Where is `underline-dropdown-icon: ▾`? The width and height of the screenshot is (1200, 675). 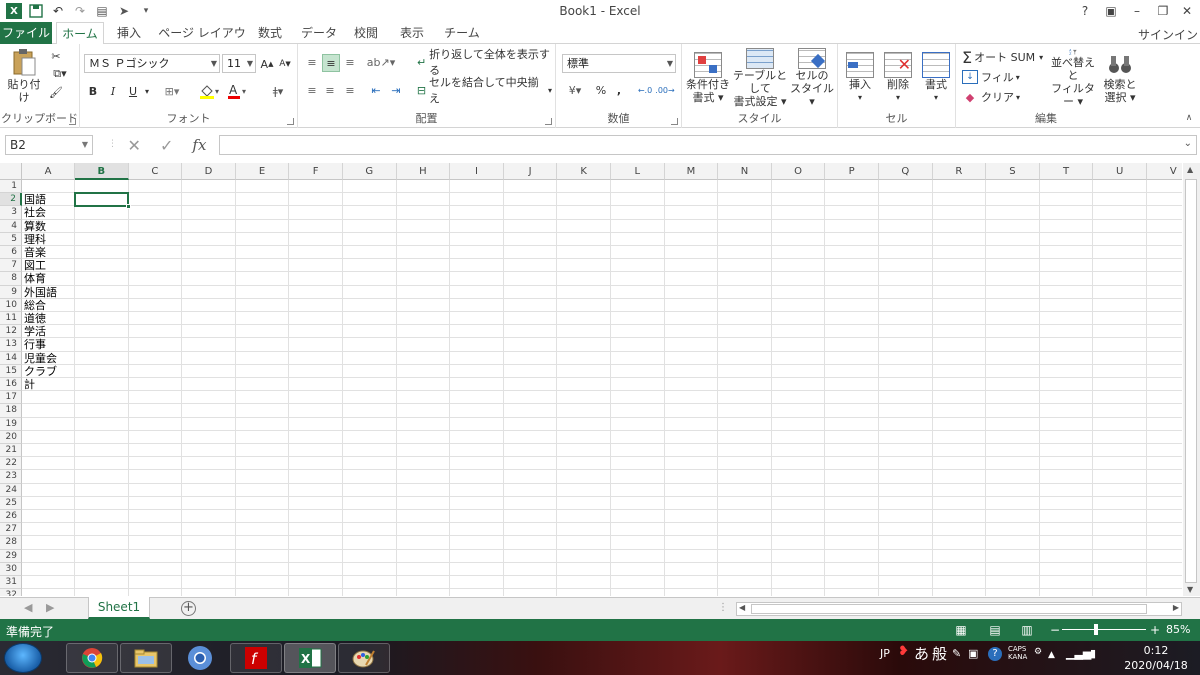 underline-dropdown-icon: ▾ is located at coordinates (147, 91).